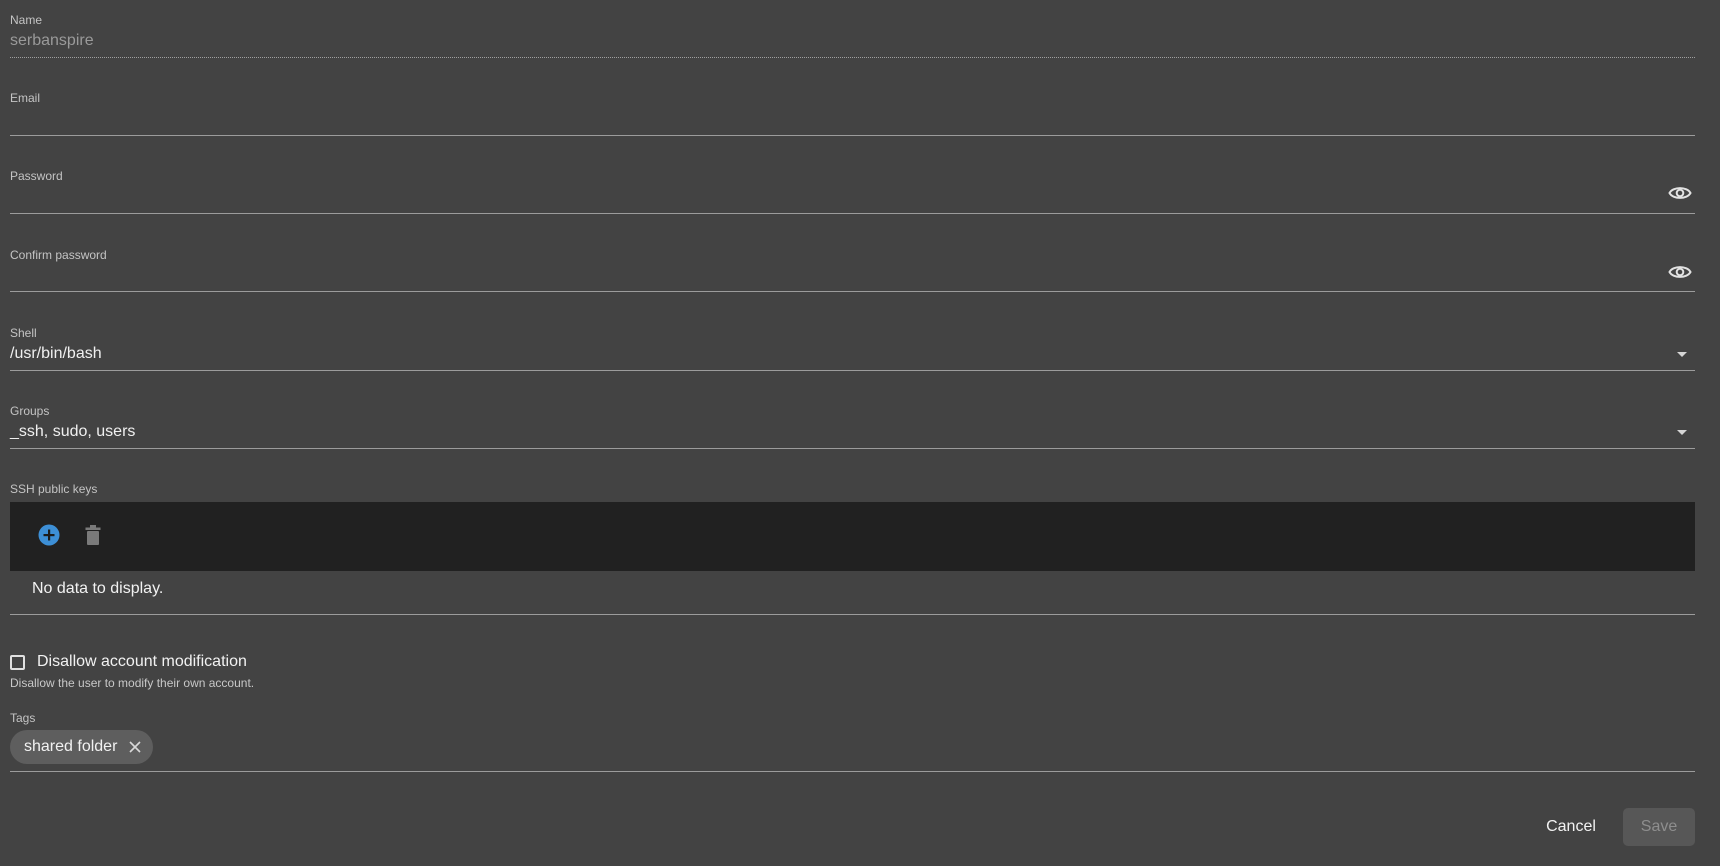  I want to click on tag-chip: shared folder, so click(82, 747).